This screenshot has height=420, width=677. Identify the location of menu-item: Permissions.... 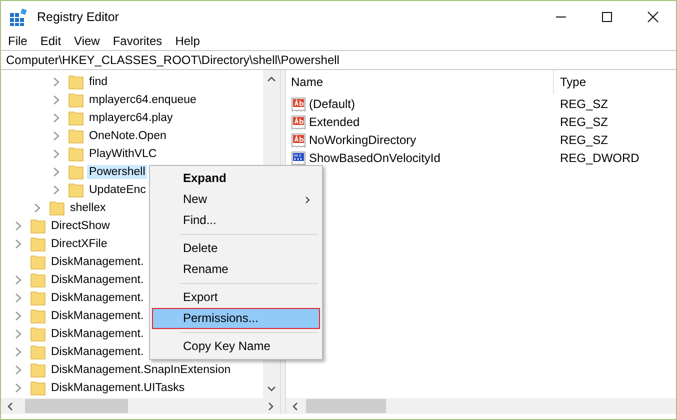
(236, 318).